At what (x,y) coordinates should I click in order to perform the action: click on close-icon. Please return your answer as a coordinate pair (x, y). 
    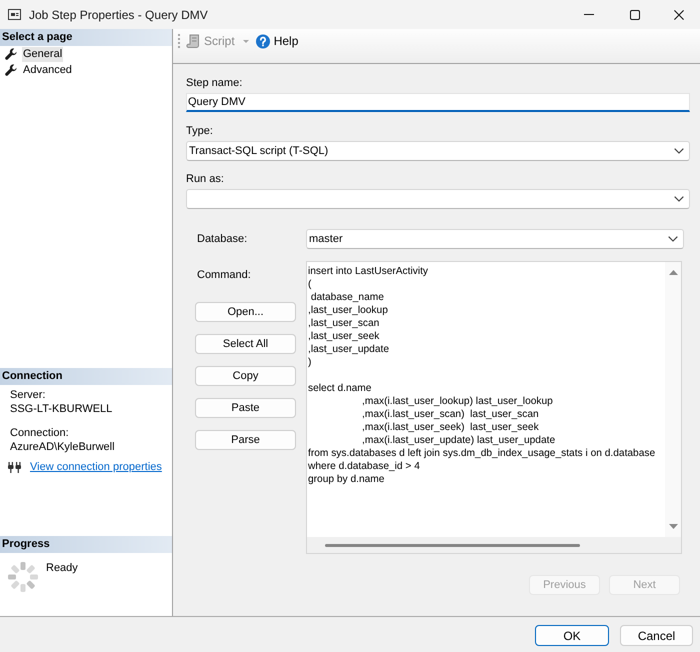
    Looking at the image, I should click on (679, 15).